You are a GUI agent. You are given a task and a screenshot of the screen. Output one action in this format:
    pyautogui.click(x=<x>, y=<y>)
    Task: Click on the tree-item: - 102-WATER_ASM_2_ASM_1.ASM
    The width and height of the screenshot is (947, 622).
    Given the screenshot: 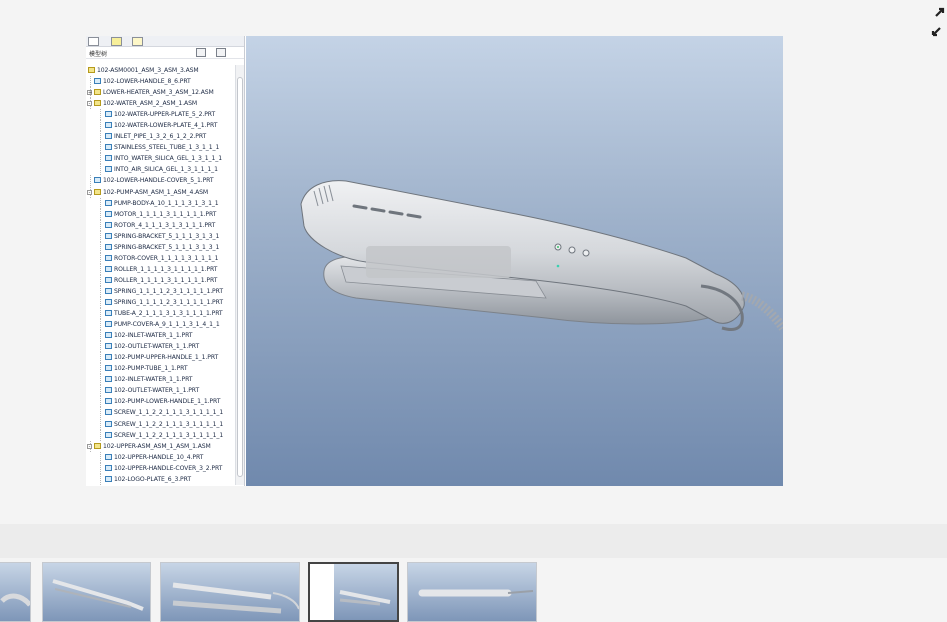 What is the action you would take?
    pyautogui.click(x=160, y=104)
    